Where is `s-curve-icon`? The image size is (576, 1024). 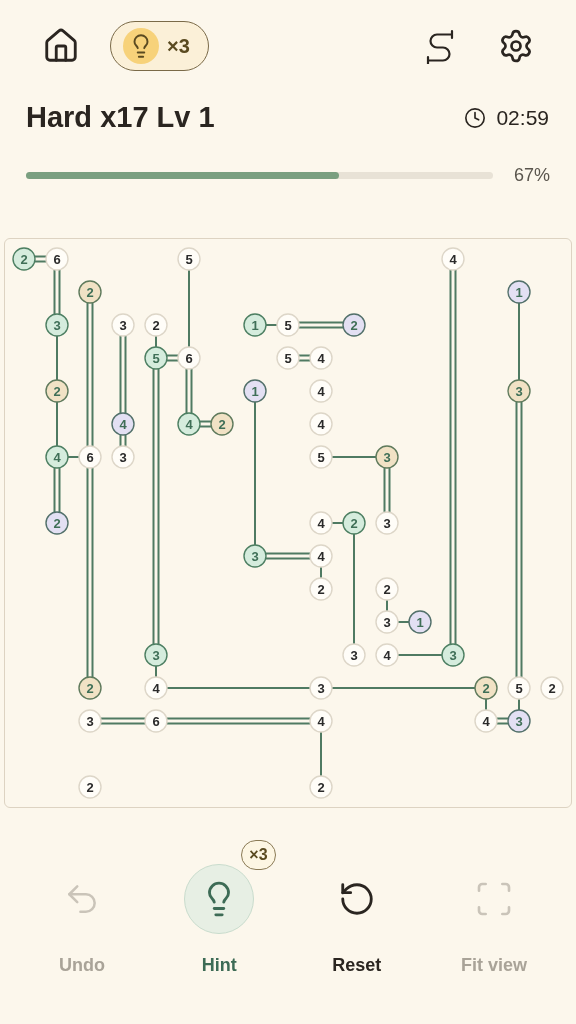
s-curve-icon is located at coordinates (440, 46).